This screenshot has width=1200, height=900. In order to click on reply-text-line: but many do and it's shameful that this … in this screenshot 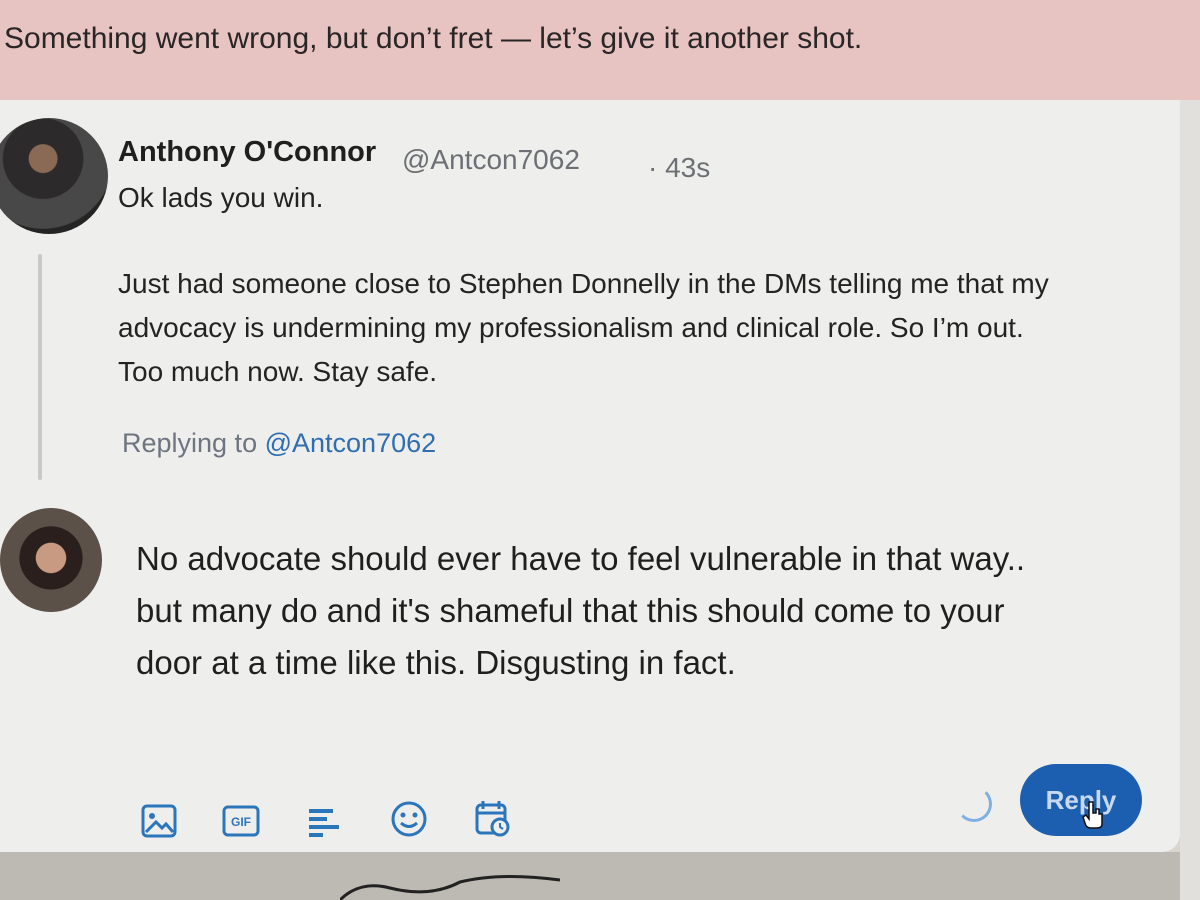, I will do `click(570, 611)`.